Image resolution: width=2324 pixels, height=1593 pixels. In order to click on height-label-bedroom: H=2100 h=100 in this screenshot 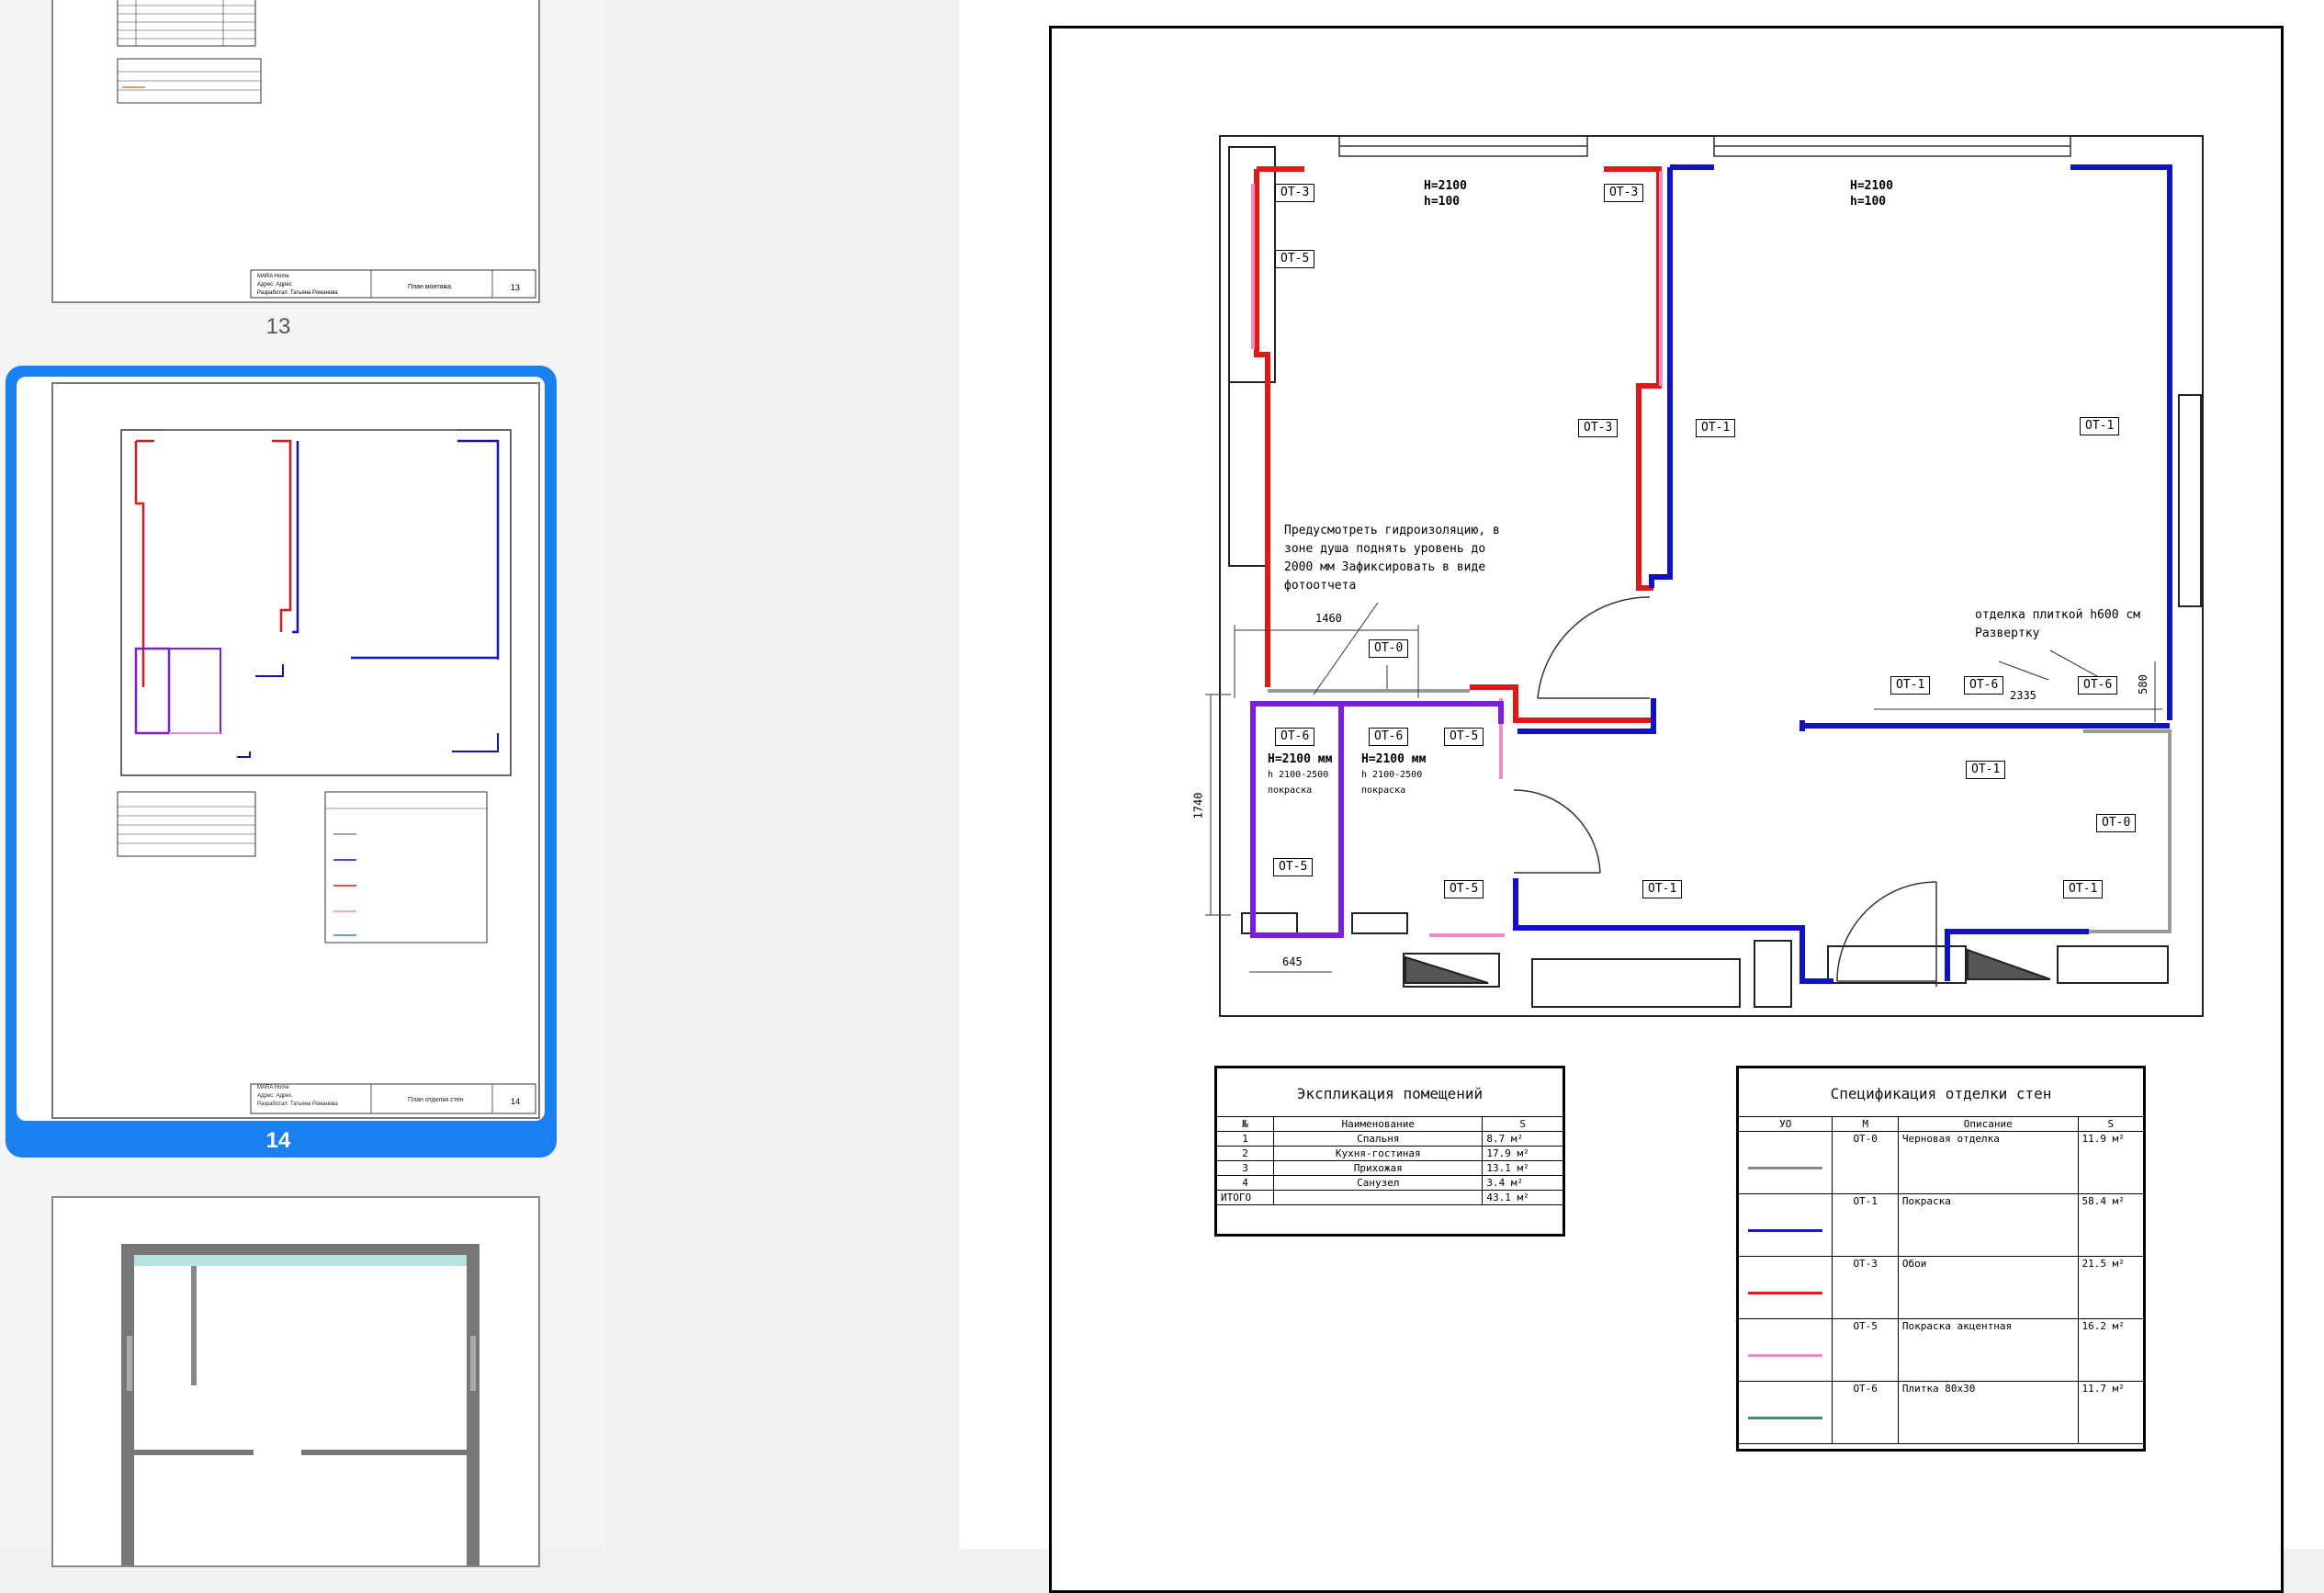, I will do `click(1445, 193)`.